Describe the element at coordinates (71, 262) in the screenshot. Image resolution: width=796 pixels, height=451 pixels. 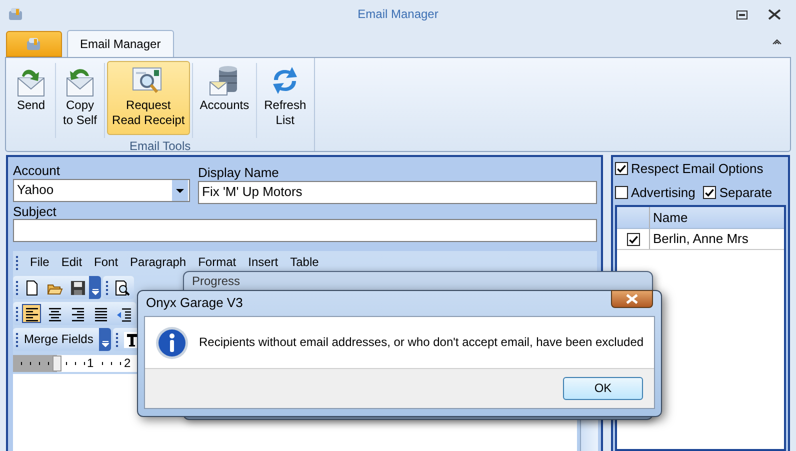
I see `menu-item: Edit` at that location.